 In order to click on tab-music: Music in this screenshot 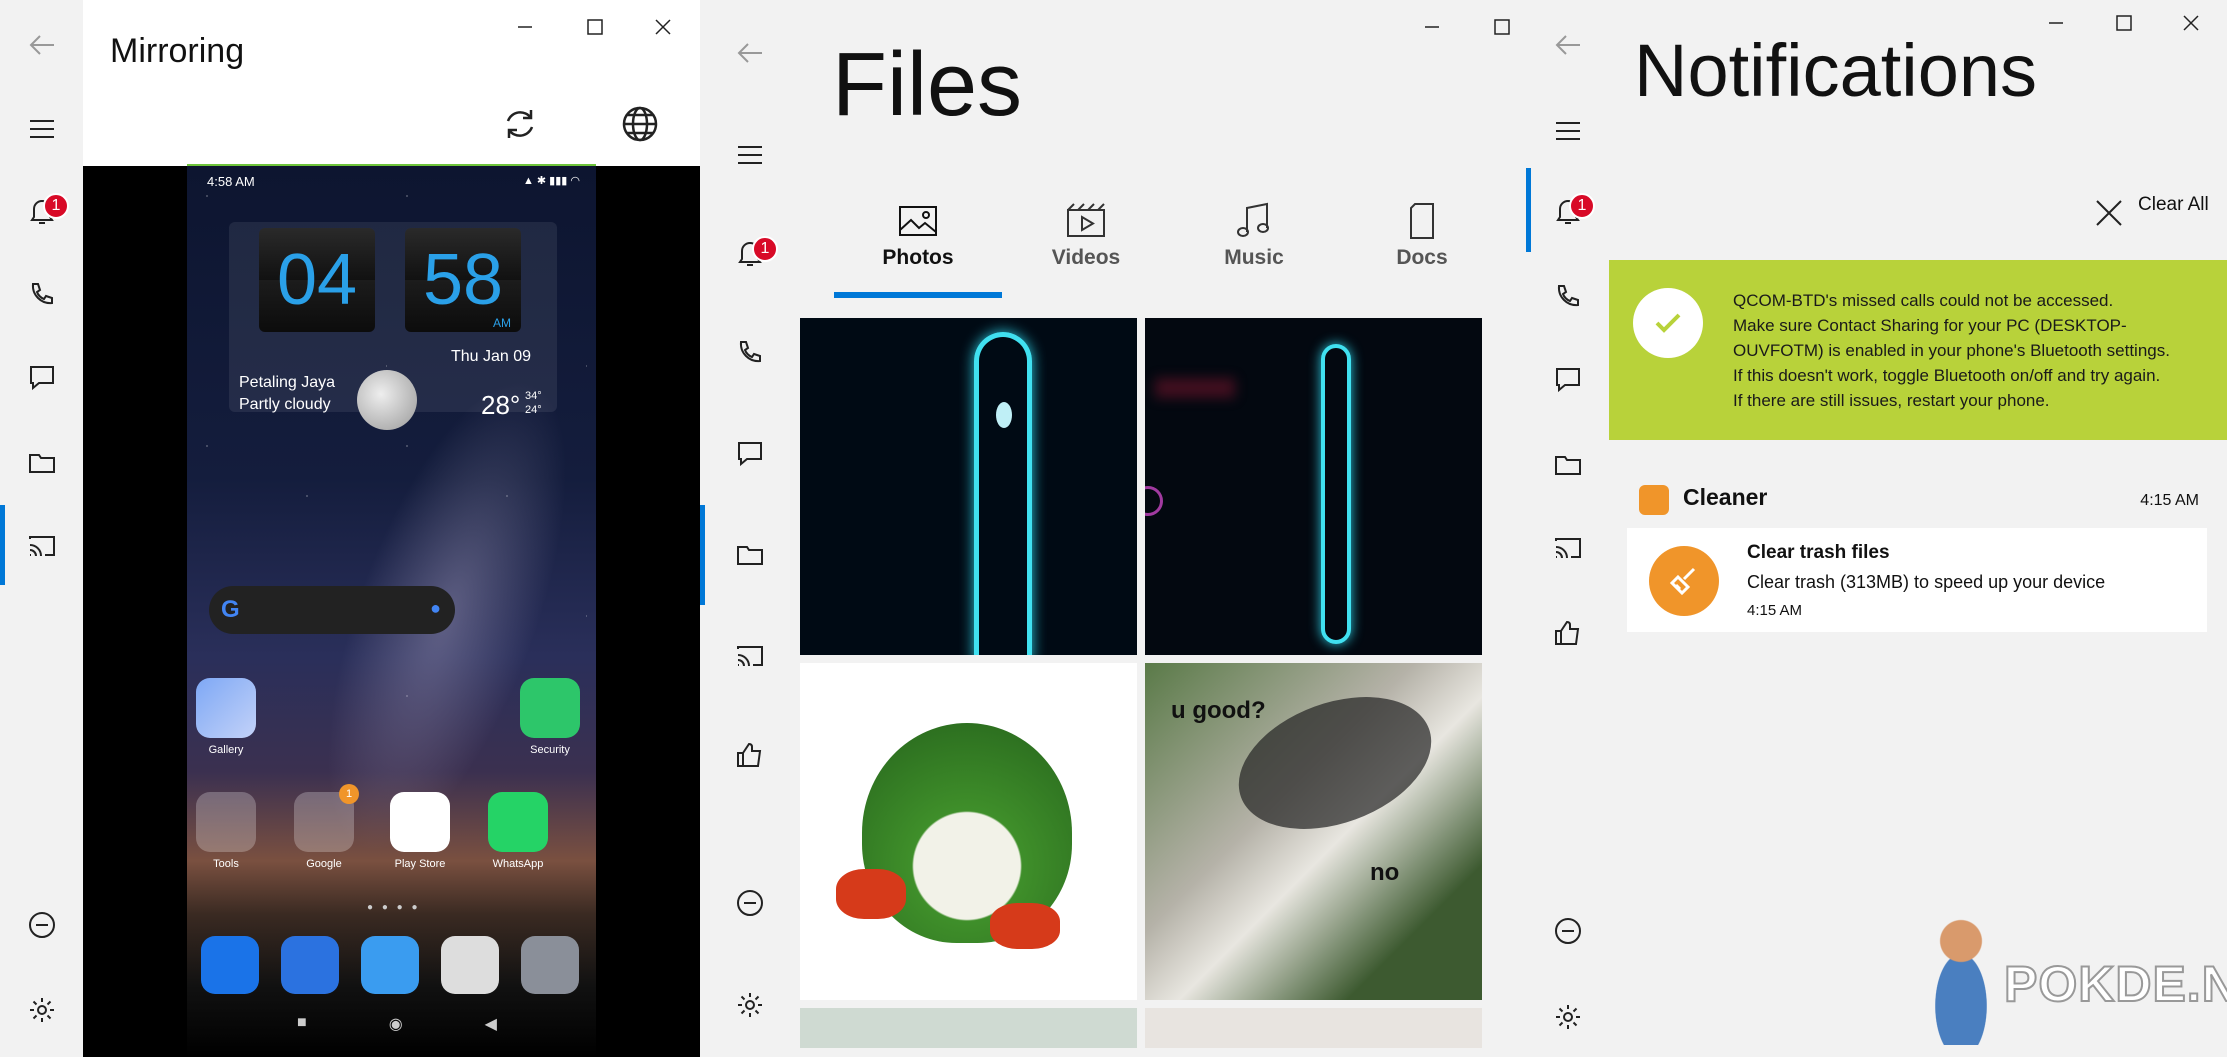, I will do `click(1254, 235)`.